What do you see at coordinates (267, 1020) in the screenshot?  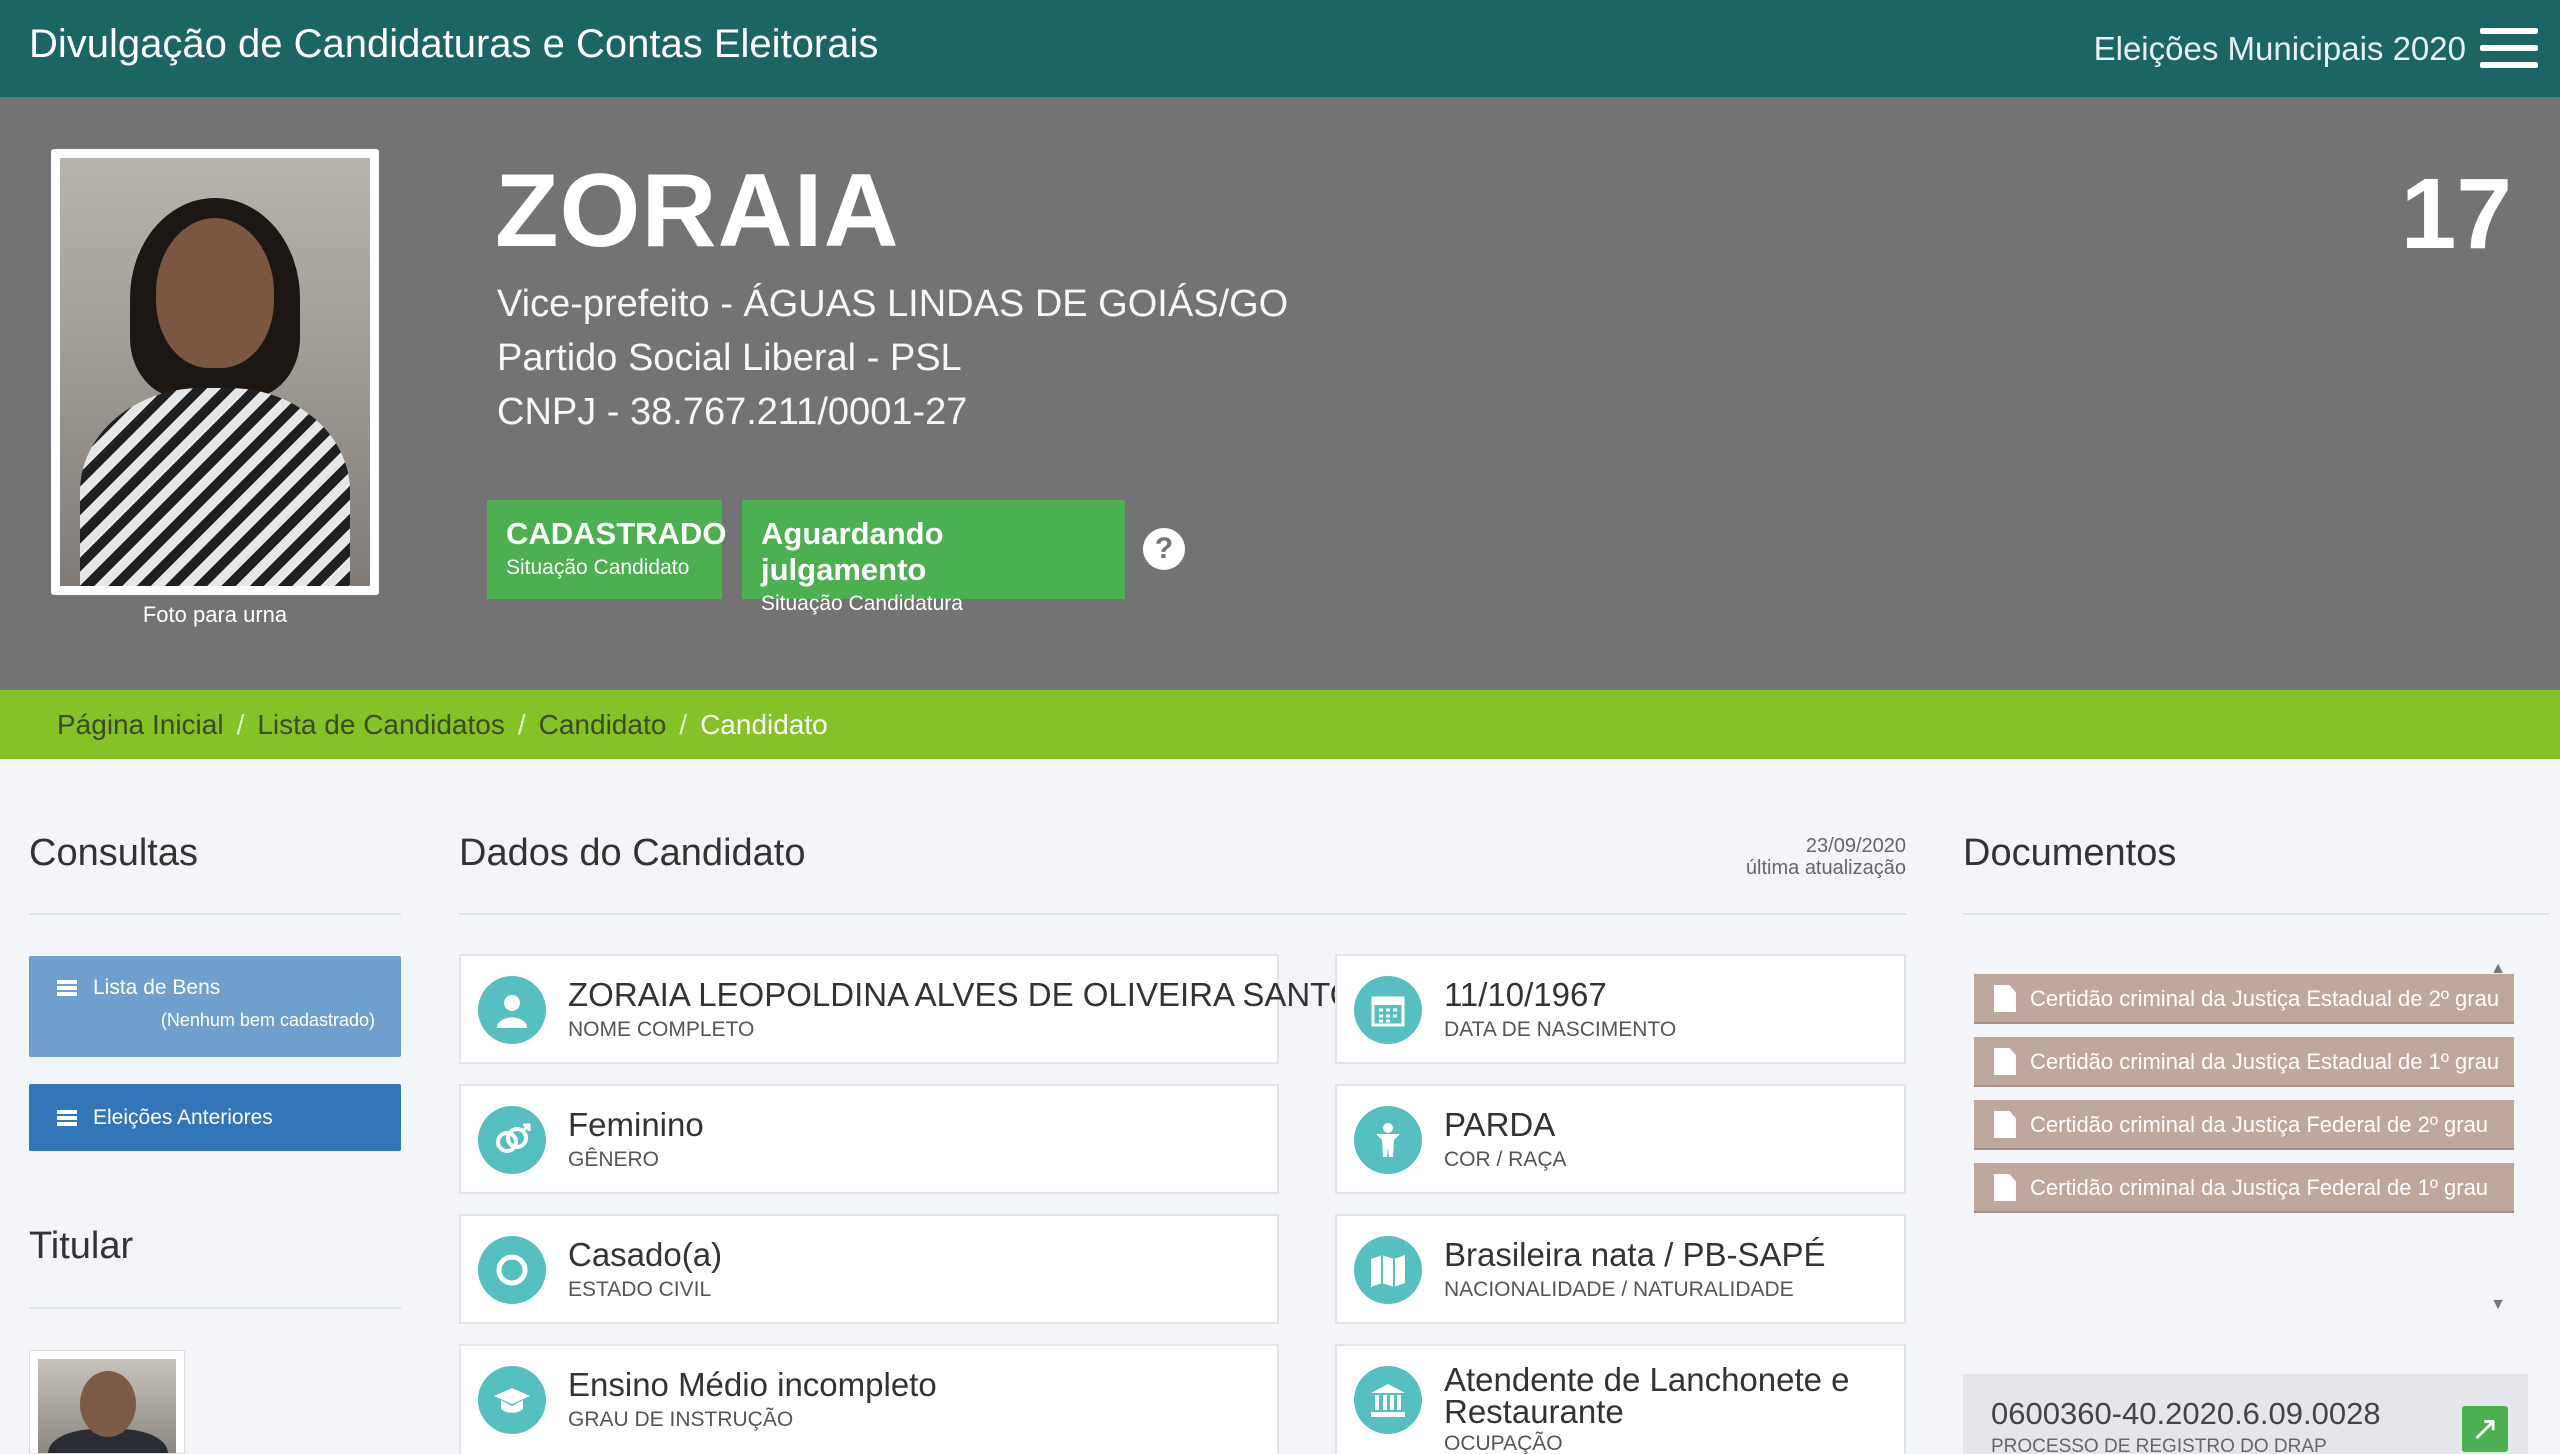 I see `lista-de-bens-sub: (Nenhum bem cadastrado)` at bounding box center [267, 1020].